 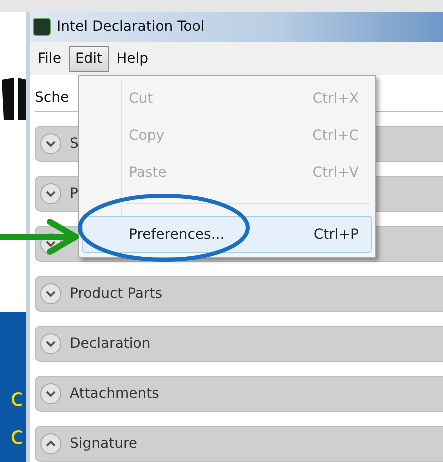 What do you see at coordinates (89, 59) in the screenshot?
I see `menu-bar-item: Edit` at bounding box center [89, 59].